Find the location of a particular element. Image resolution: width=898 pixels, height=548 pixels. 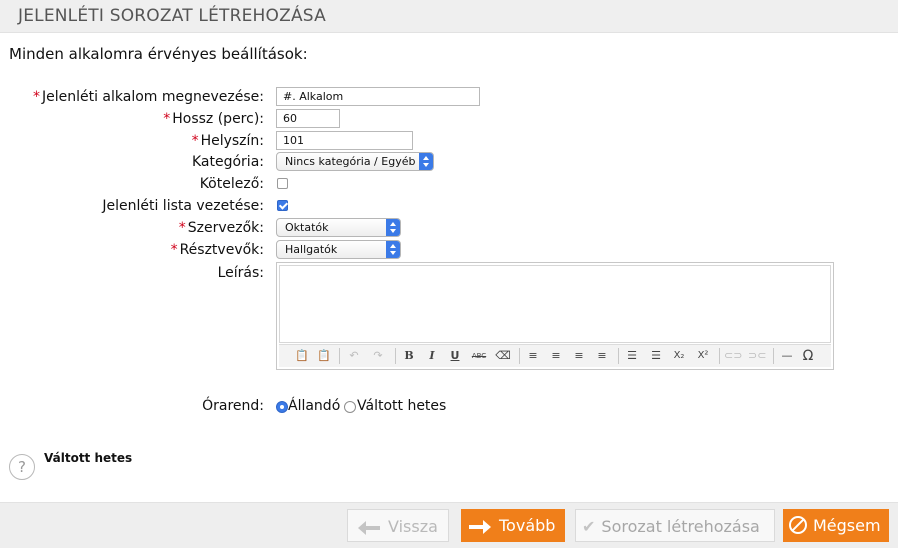

participants-label: * Résztvevők: is located at coordinates (217, 250).